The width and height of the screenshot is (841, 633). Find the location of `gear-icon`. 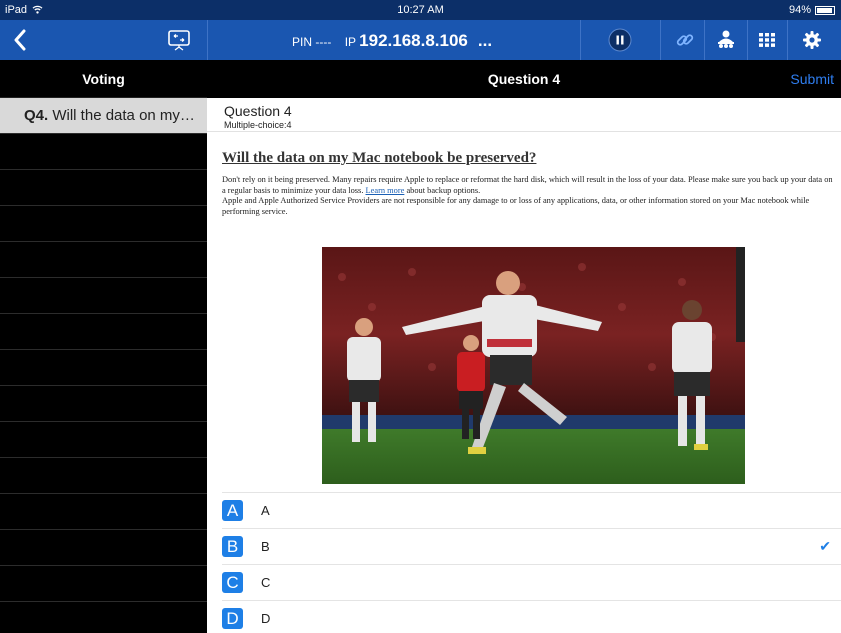

gear-icon is located at coordinates (812, 40).